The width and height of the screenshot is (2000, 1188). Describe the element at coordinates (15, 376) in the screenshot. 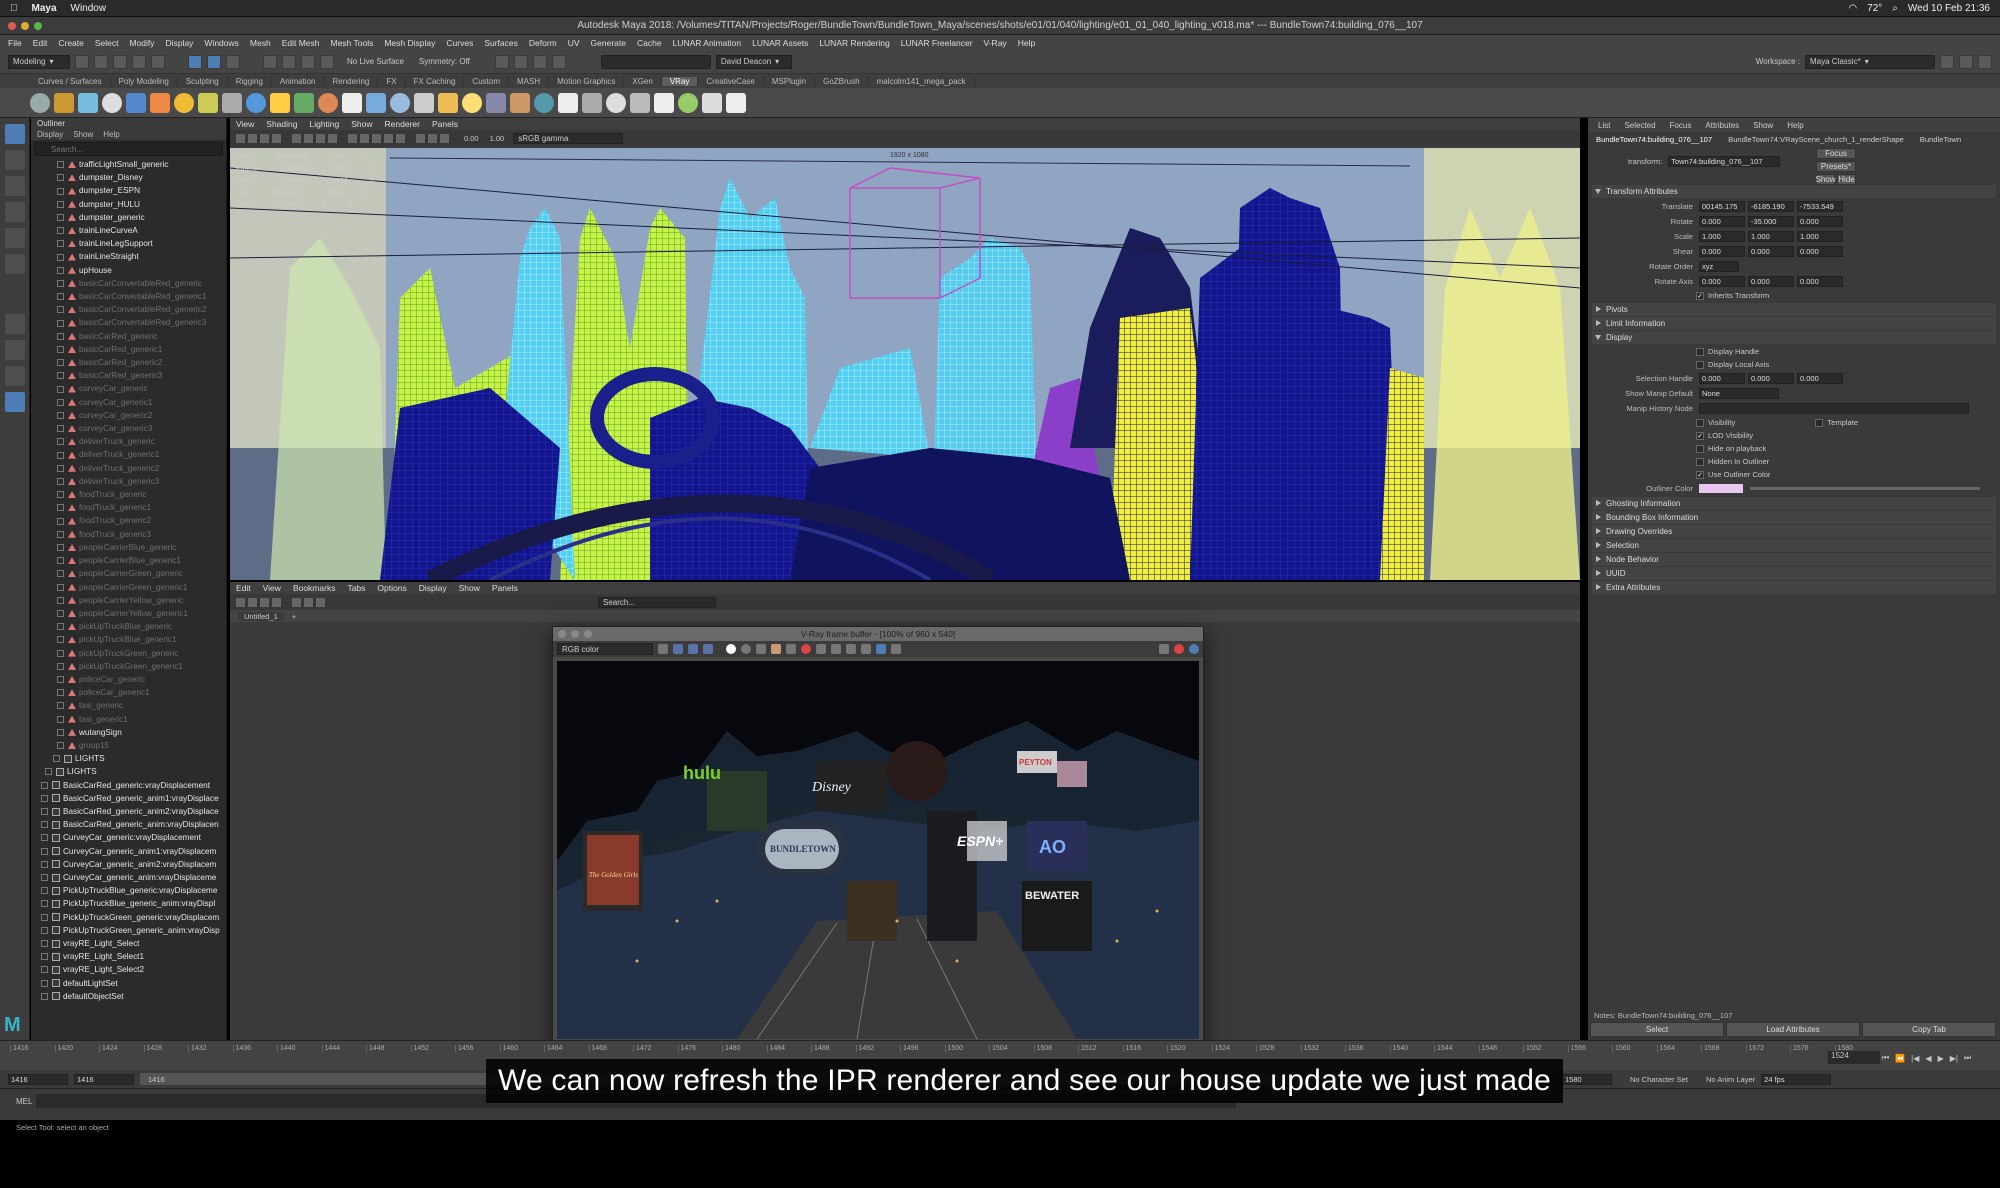

I see `side-by-side-icon` at that location.